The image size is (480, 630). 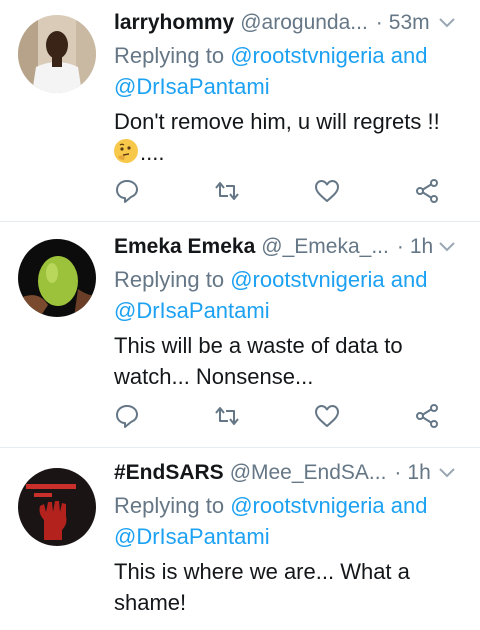 What do you see at coordinates (126, 151) in the screenshot?
I see `thinking-face-icon` at bounding box center [126, 151].